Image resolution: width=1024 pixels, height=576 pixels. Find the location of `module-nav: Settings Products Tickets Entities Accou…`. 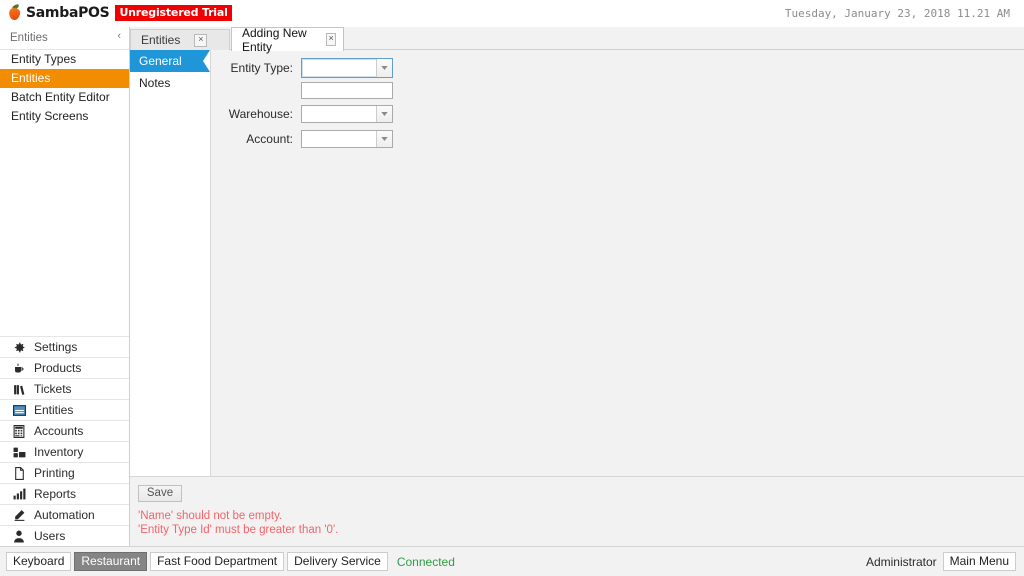

module-nav: Settings Products Tickets Entities Accou… is located at coordinates (64, 441).